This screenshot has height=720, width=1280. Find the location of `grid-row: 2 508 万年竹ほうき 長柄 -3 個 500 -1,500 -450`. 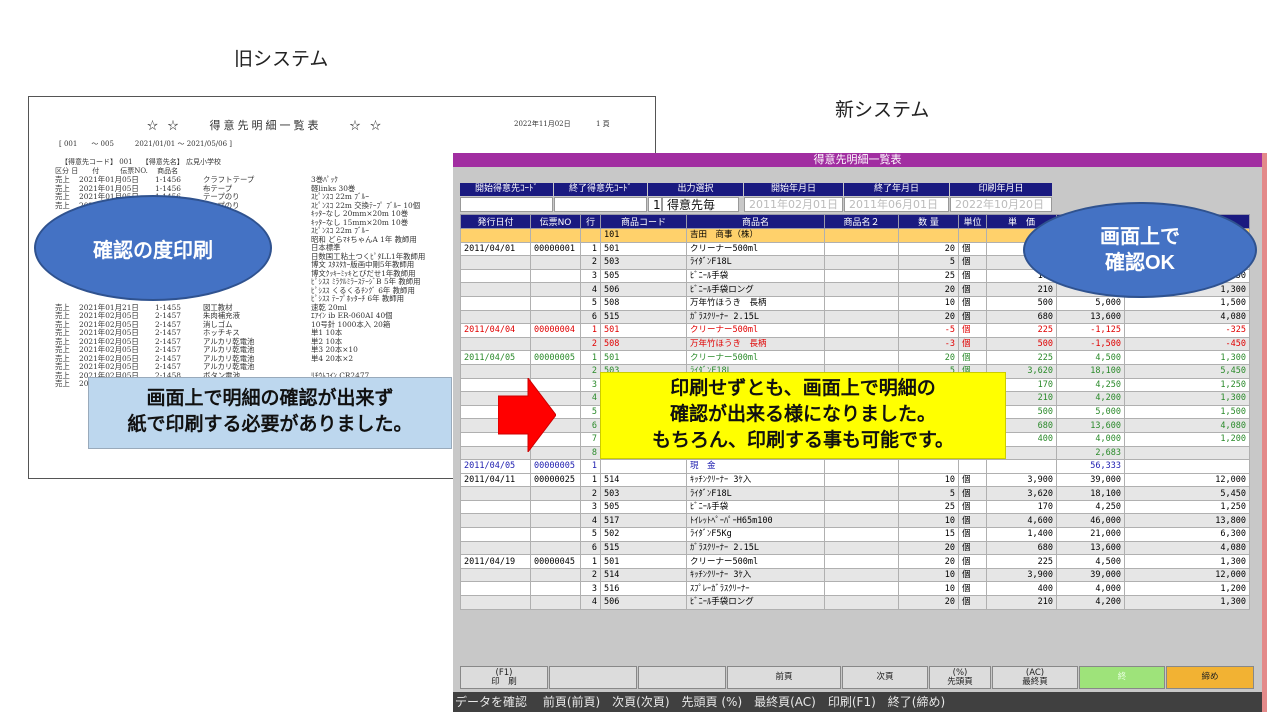

grid-row: 2 508 万年竹ほうき 長柄 -3 個 500 -1,500 -450 is located at coordinates (855, 344).